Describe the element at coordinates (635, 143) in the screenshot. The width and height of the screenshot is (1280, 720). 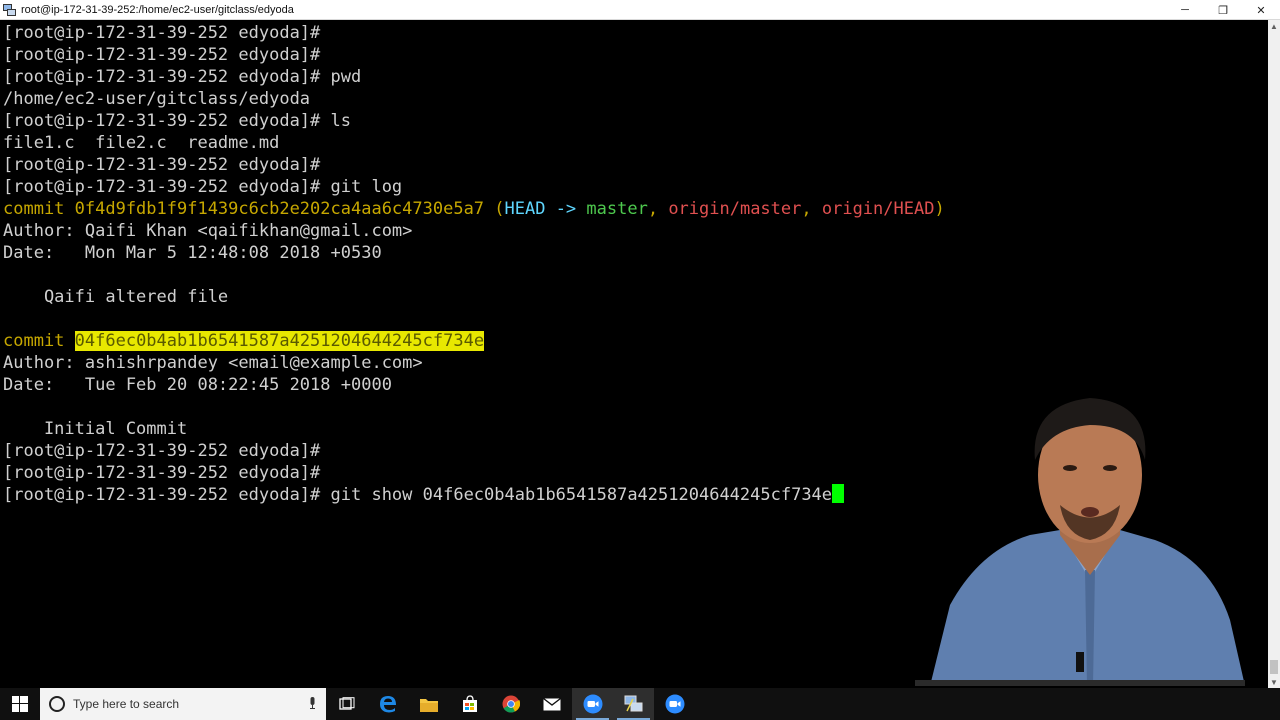
I see `terminal-line: file1.c file2.c readme.md` at that location.